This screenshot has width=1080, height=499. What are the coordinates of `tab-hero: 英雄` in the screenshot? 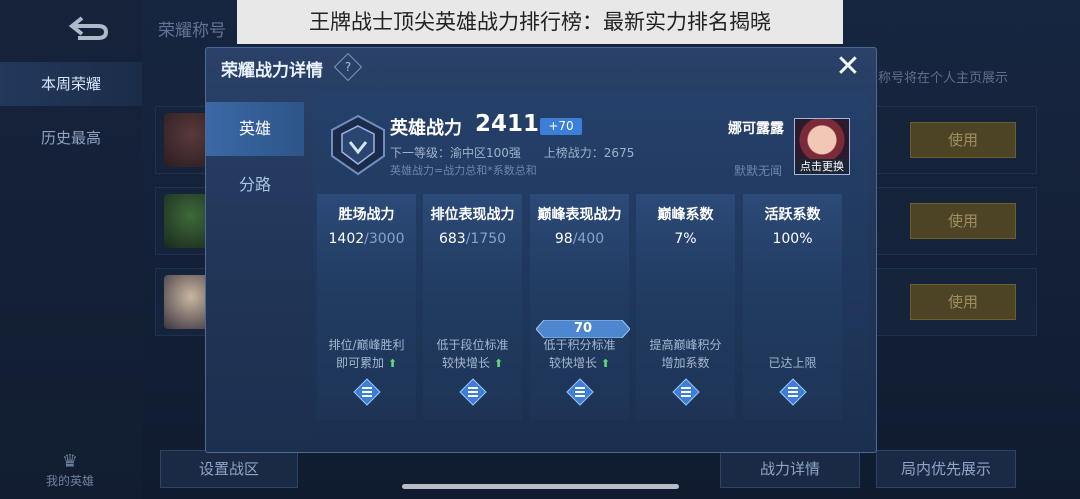 It's located at (255, 129).